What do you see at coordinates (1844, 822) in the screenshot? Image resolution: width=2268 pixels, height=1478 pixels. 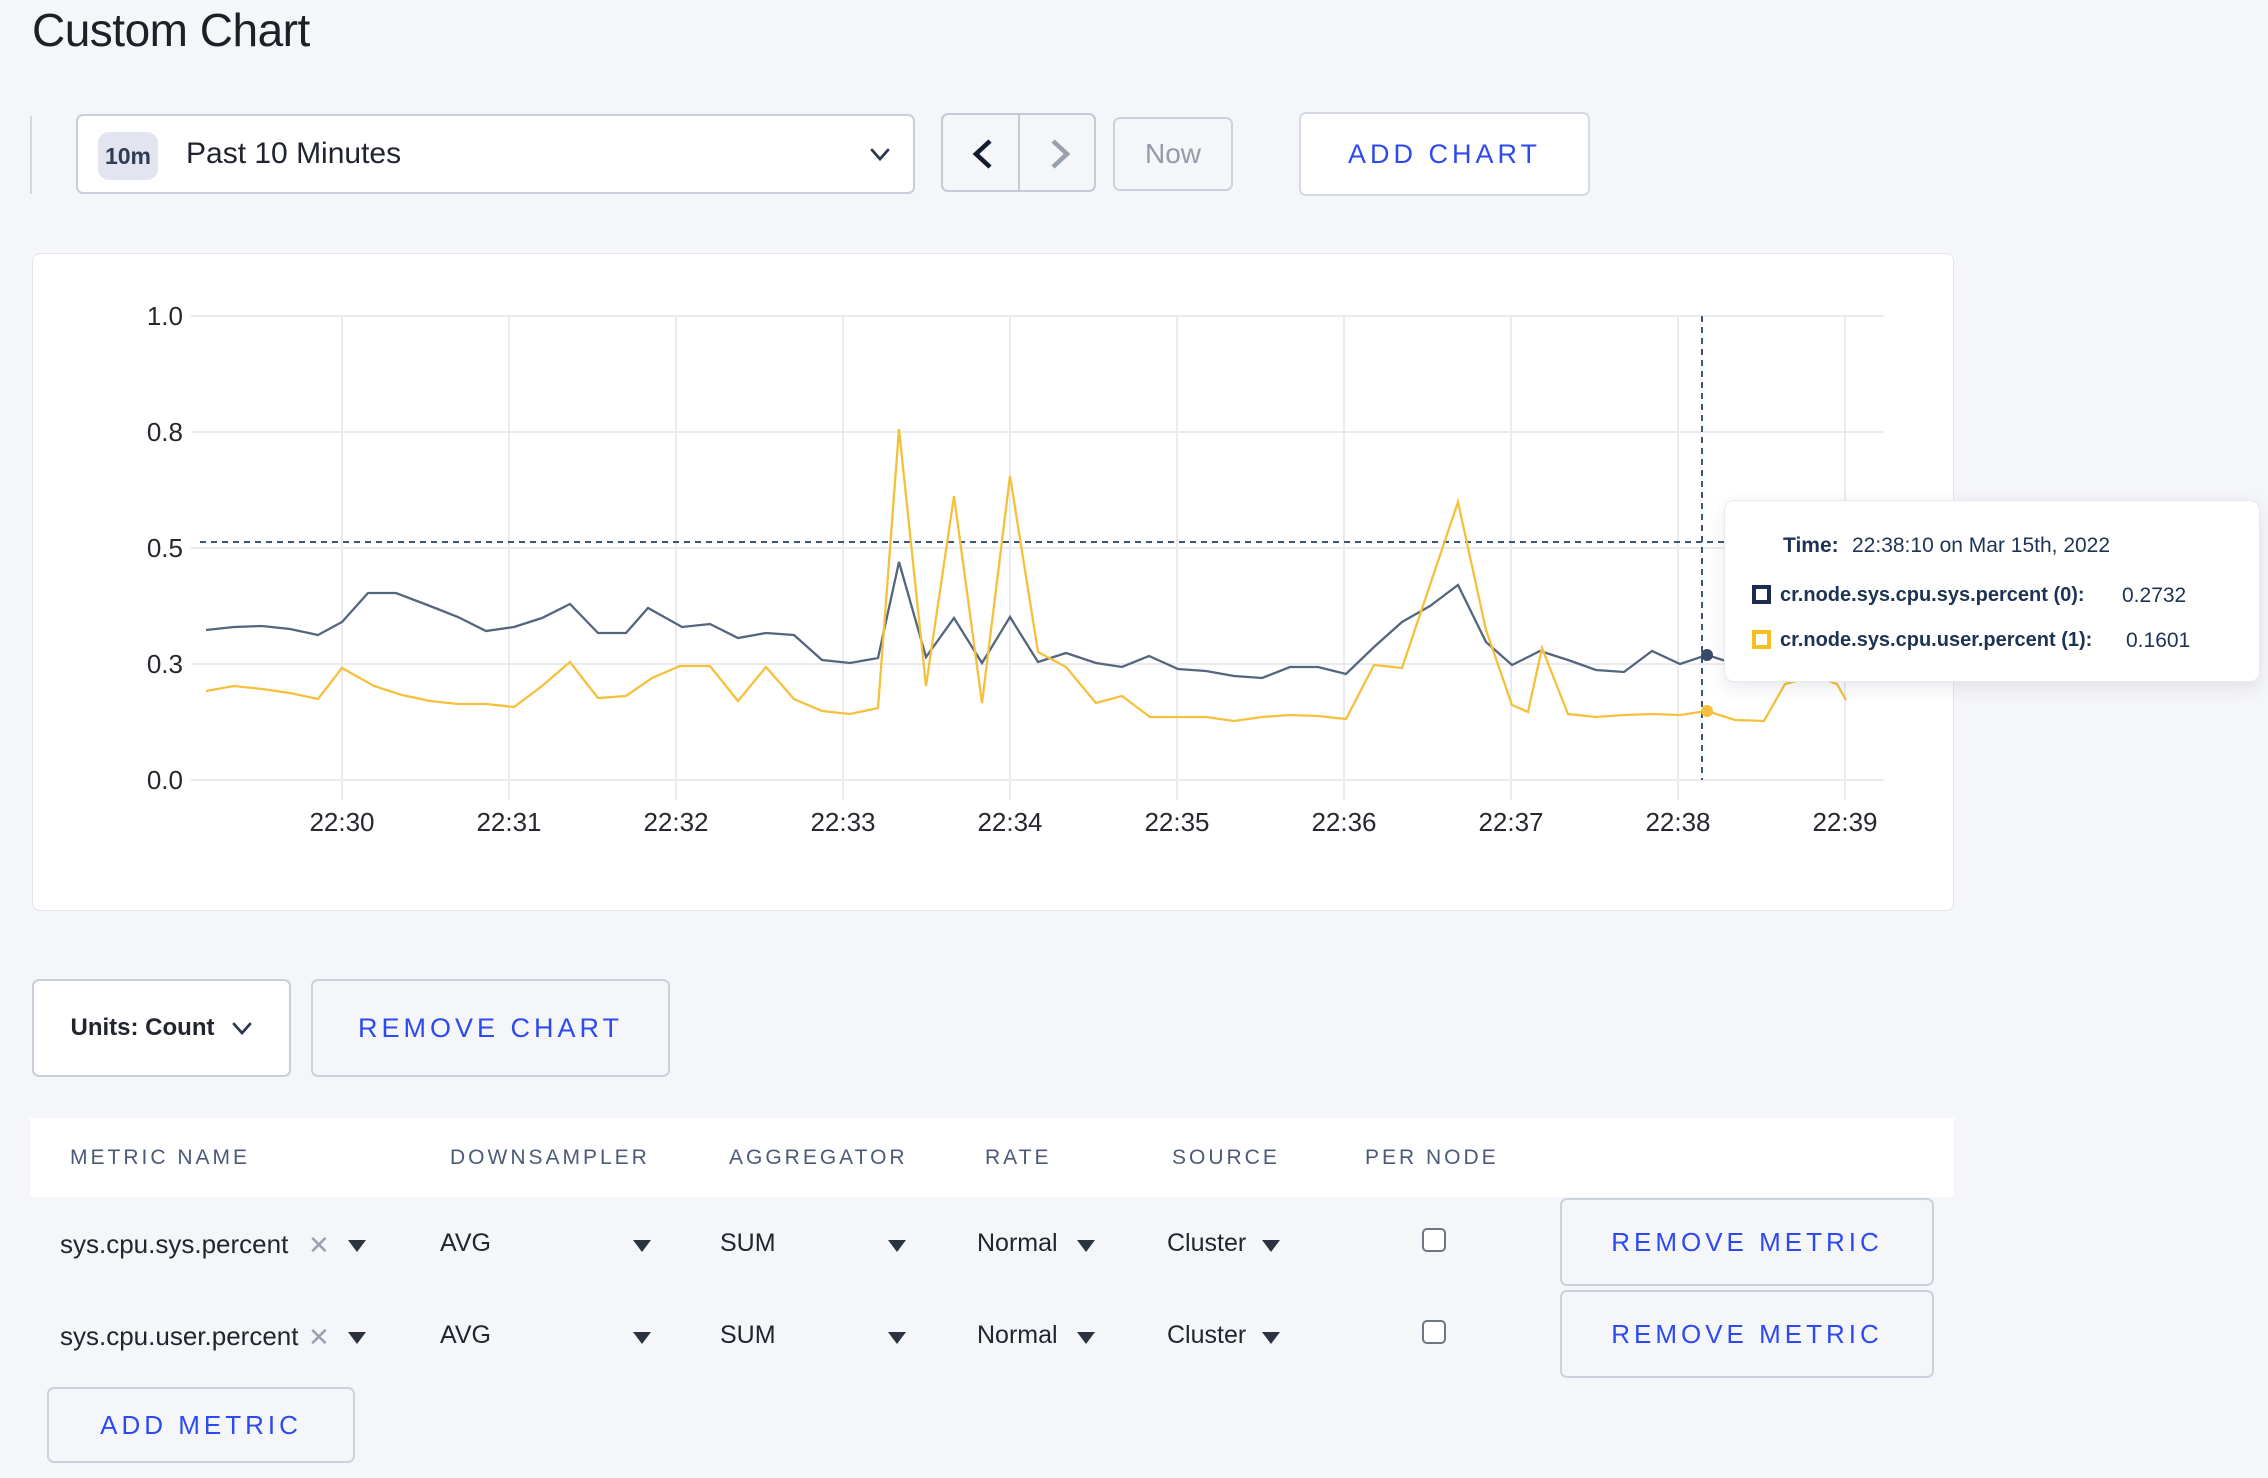 I see `svg-text: 22:39` at bounding box center [1844, 822].